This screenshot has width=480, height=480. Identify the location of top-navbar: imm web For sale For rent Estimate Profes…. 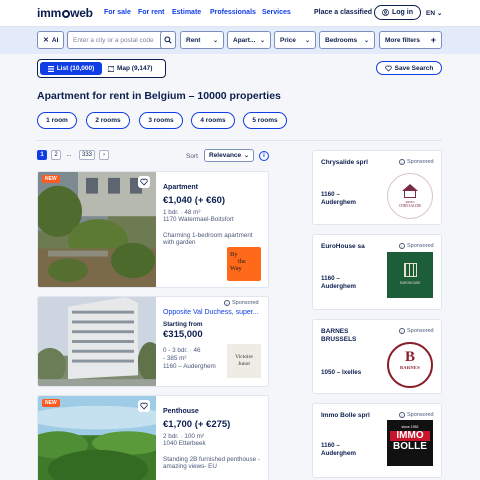
(240, 13).